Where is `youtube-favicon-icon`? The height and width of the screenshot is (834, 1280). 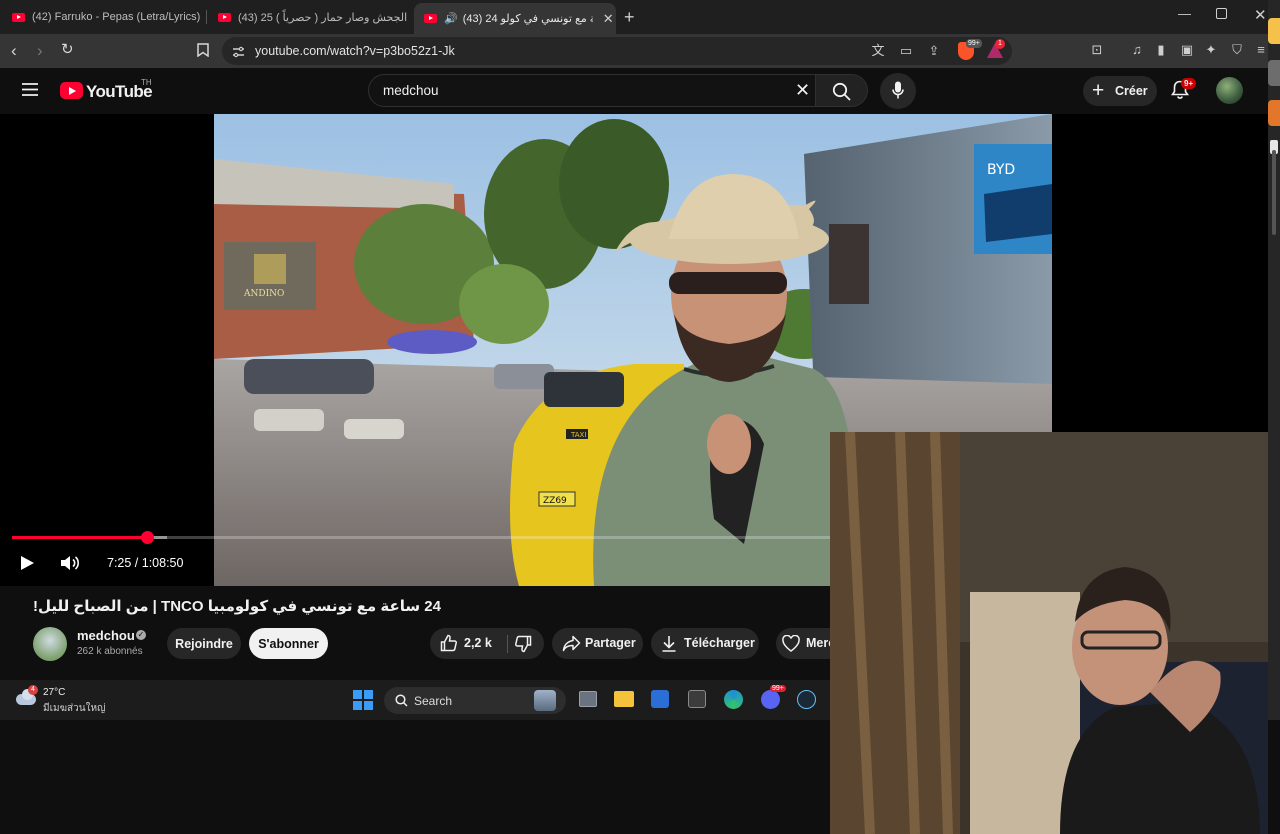
youtube-favicon-icon is located at coordinates (18, 17).